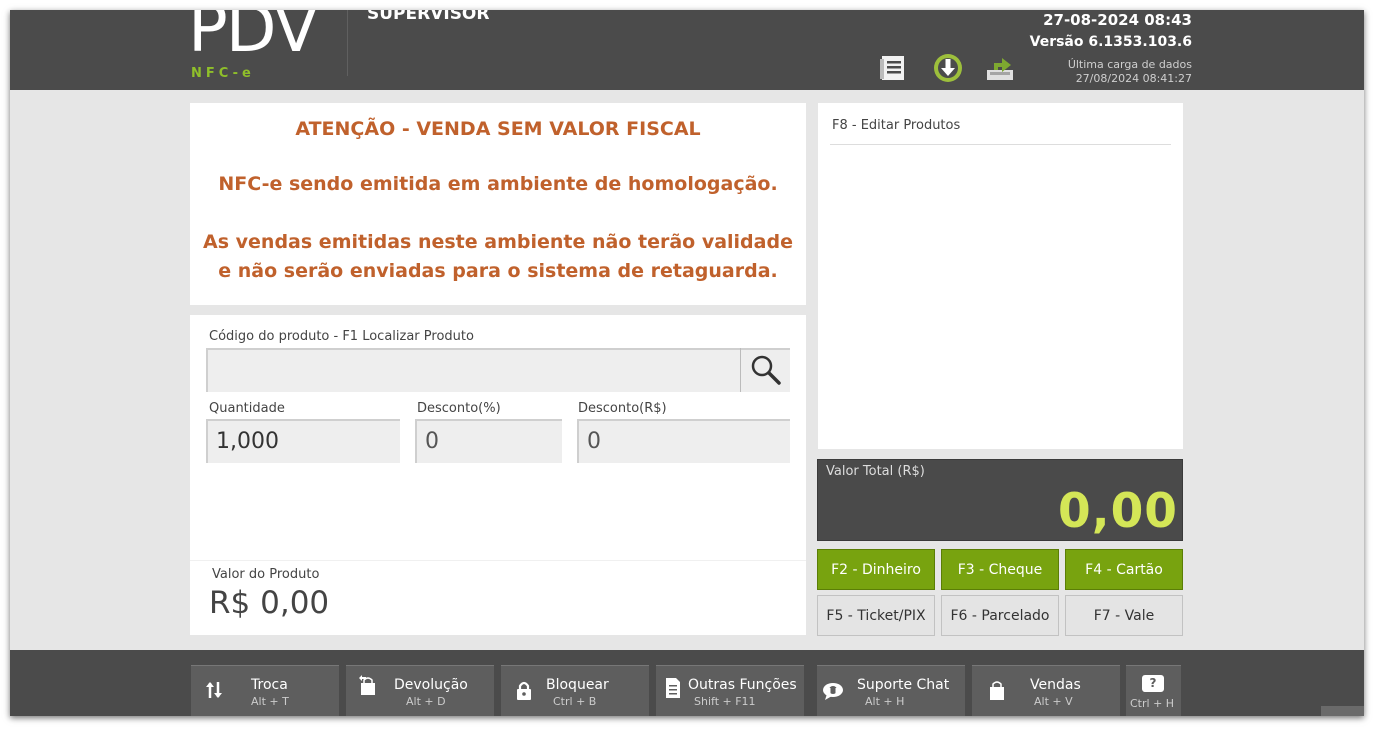  Describe the element at coordinates (1129, 64) in the screenshot. I see `last-load-label: Última carga de dados` at that location.